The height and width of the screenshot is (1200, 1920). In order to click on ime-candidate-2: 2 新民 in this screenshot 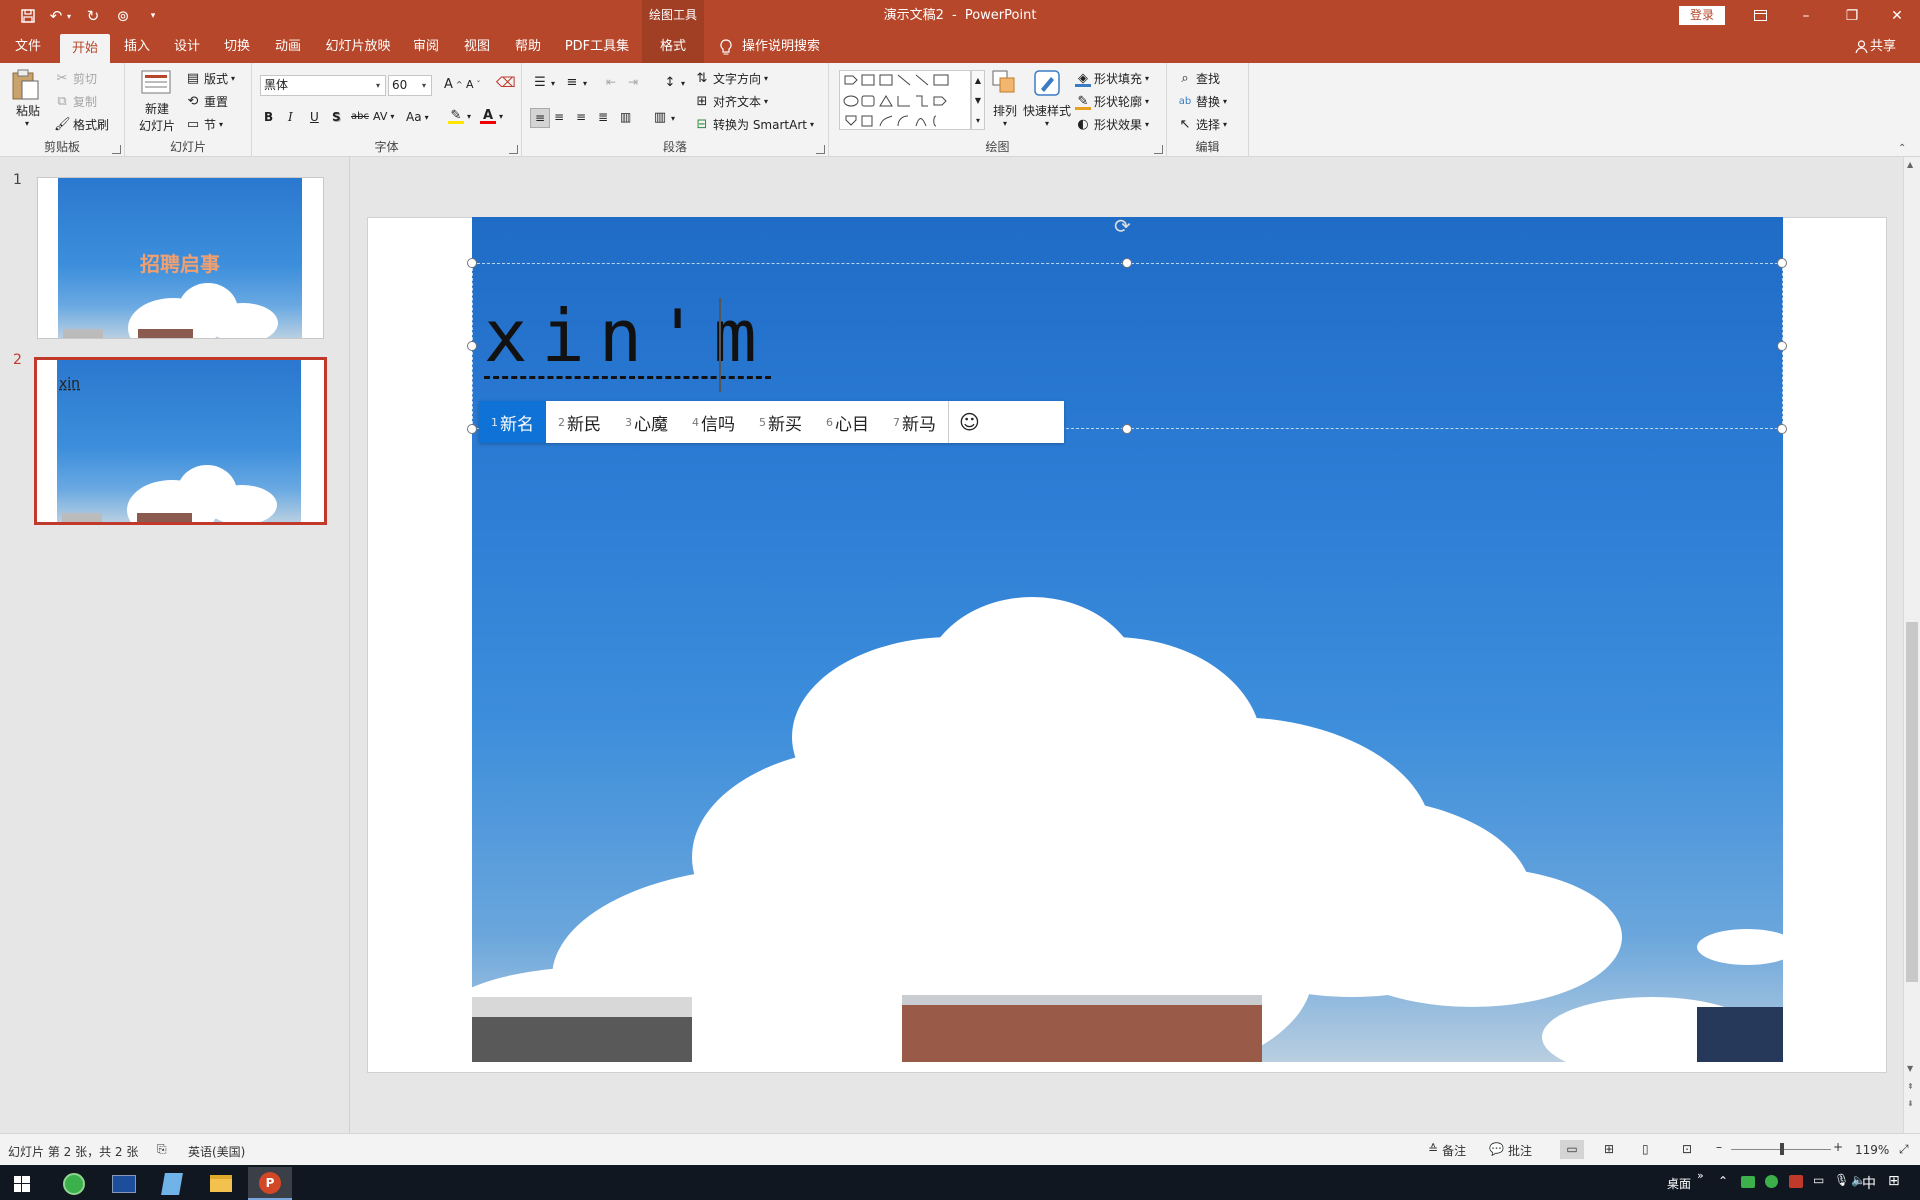, I will do `click(579, 422)`.